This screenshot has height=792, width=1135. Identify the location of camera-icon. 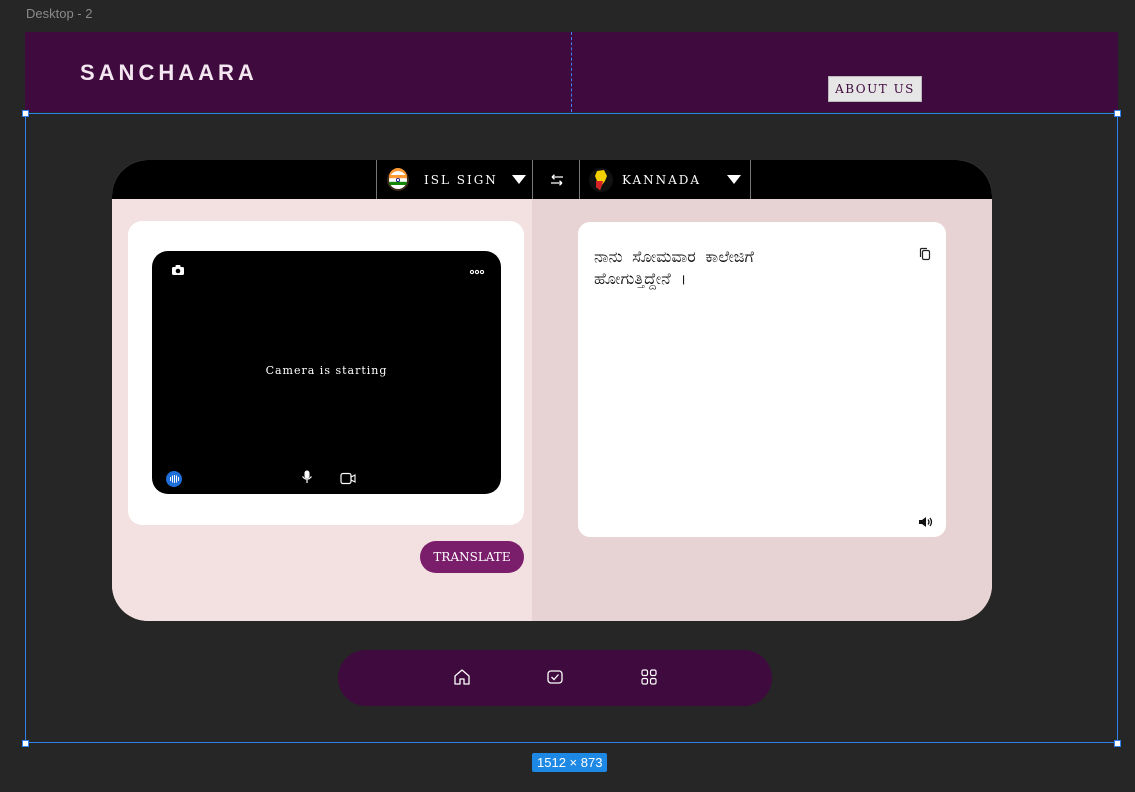
(178, 270).